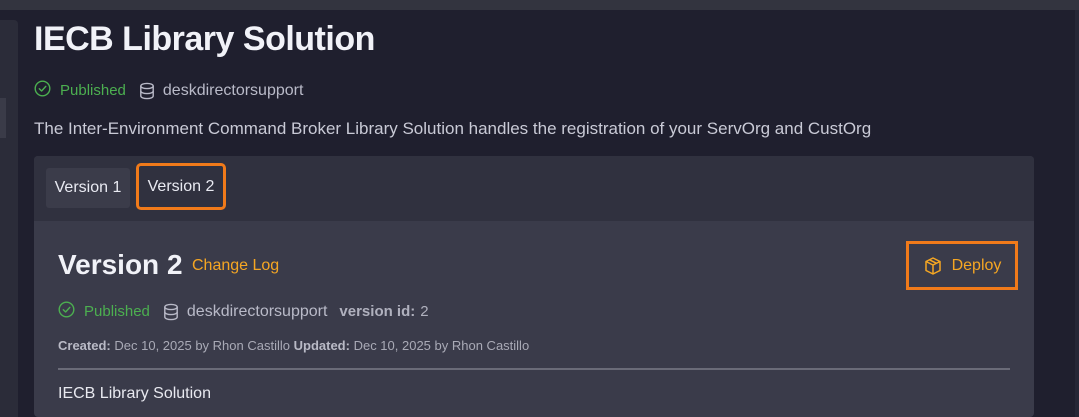 The height and width of the screenshot is (417, 1079). Describe the element at coordinates (93, 90) in the screenshot. I see `status-badge: Published` at that location.